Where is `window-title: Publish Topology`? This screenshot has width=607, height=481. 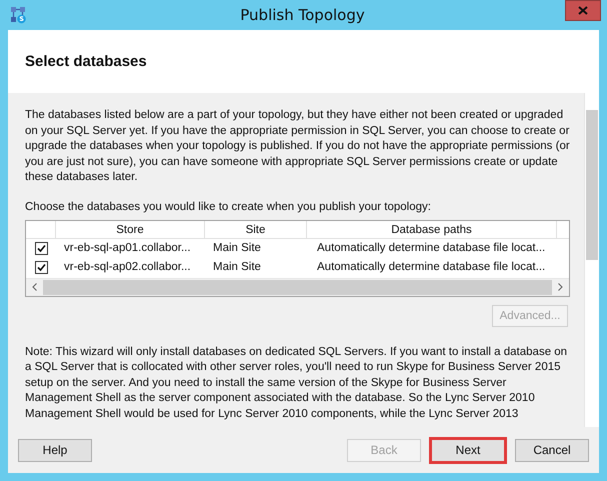
window-title: Publish Topology is located at coordinates (302, 15).